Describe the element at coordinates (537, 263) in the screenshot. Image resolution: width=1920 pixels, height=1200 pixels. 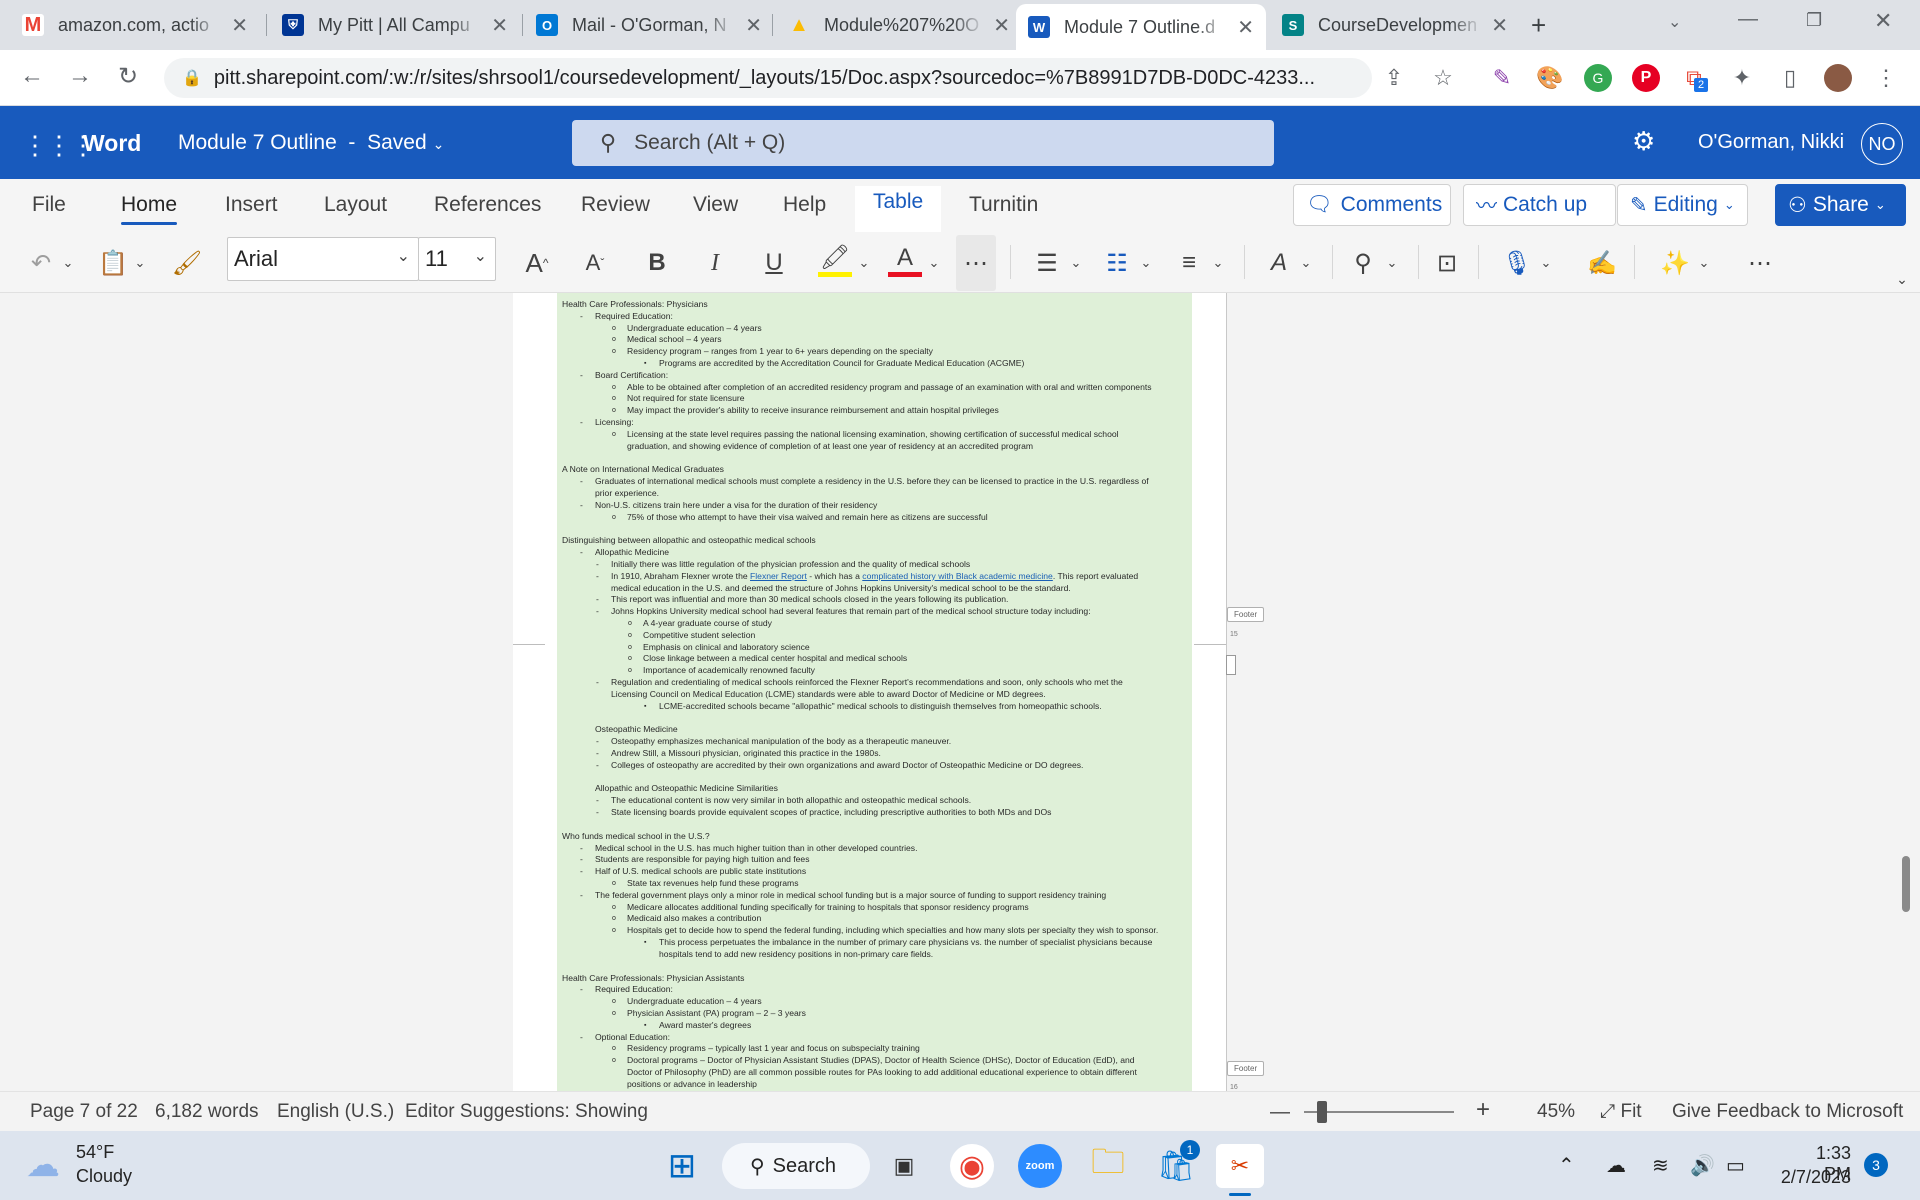
I see `grow-font-icon: A ^` at that location.